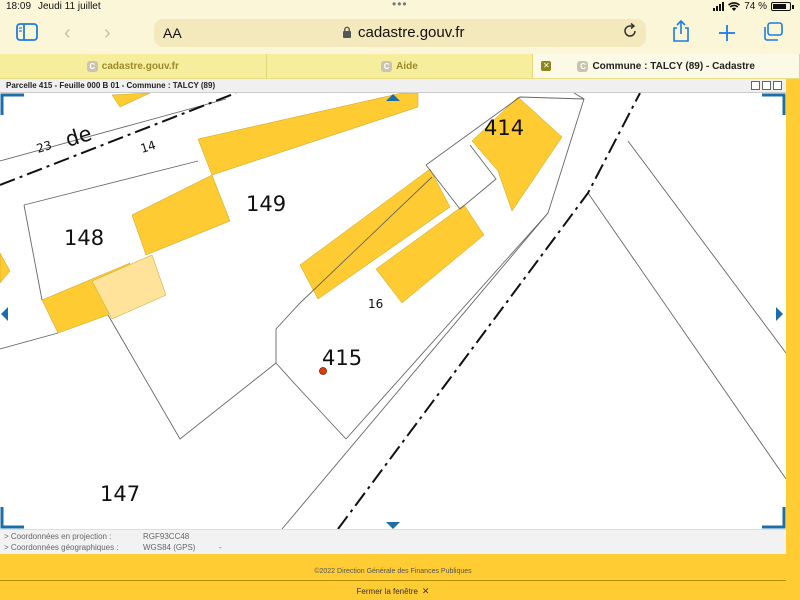 Image resolution: width=800 pixels, height=600 pixels. Describe the element at coordinates (793, 6) in the screenshot. I see `battery-nub` at that location.